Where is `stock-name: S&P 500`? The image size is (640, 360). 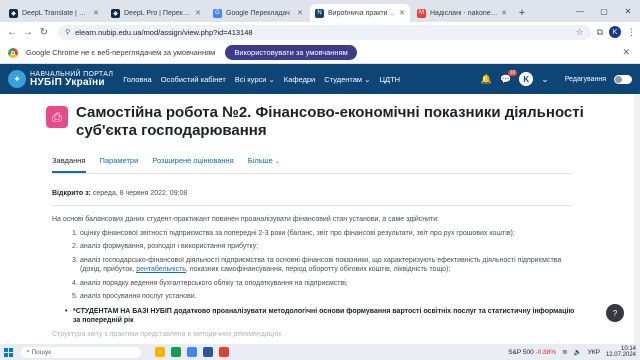
stock-name: S&P 500 is located at coordinates (521, 352).